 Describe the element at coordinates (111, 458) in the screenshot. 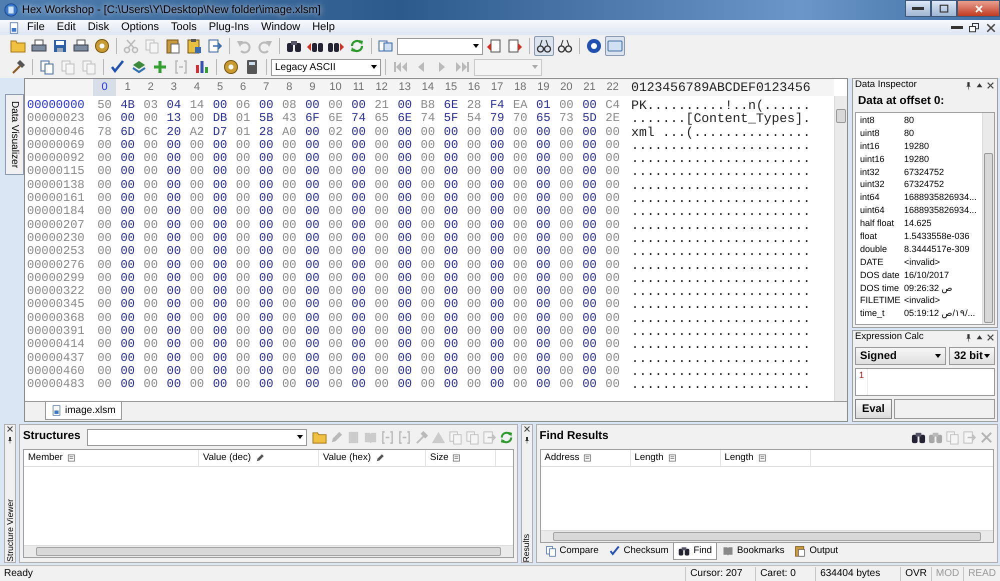

I see `column-header: Member` at that location.